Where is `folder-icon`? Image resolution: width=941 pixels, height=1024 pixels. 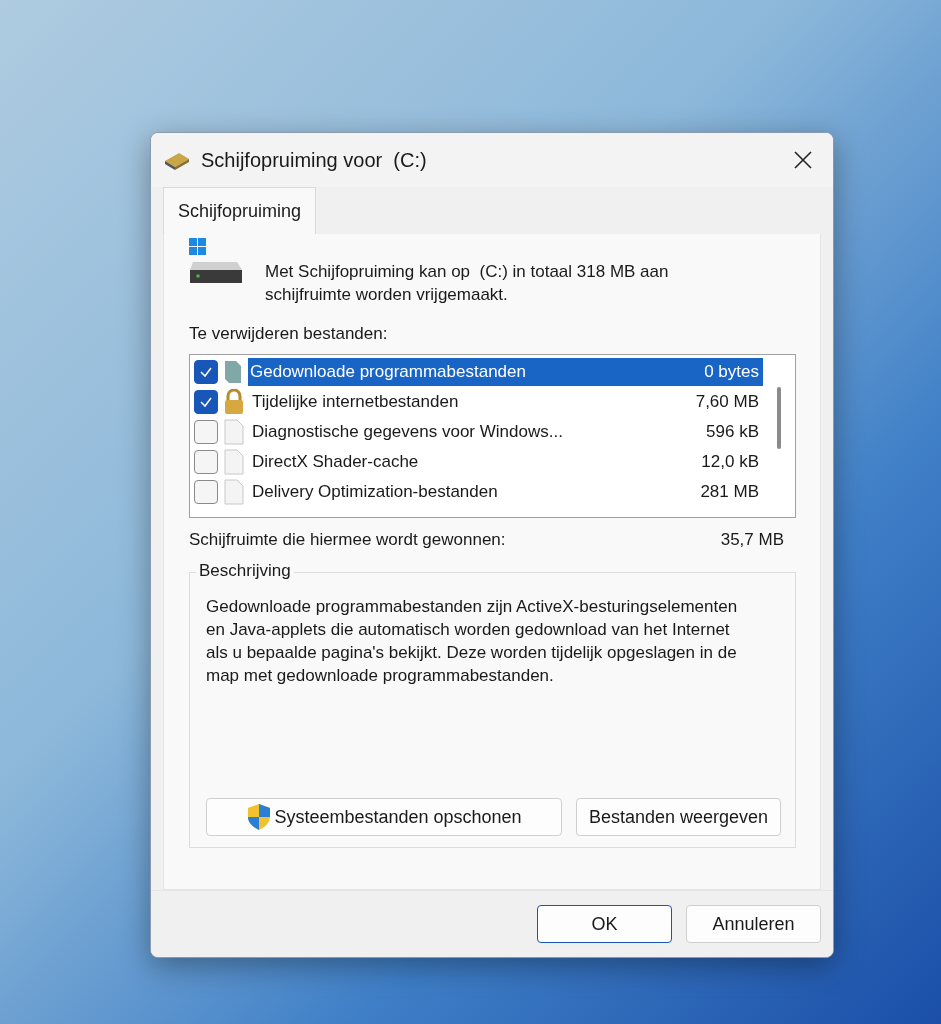 folder-icon is located at coordinates (233, 372).